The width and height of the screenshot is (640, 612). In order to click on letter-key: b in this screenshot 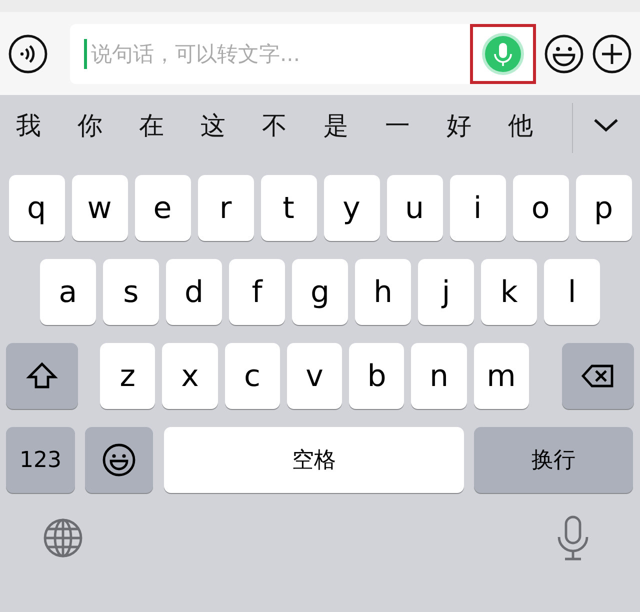, I will do `click(376, 376)`.